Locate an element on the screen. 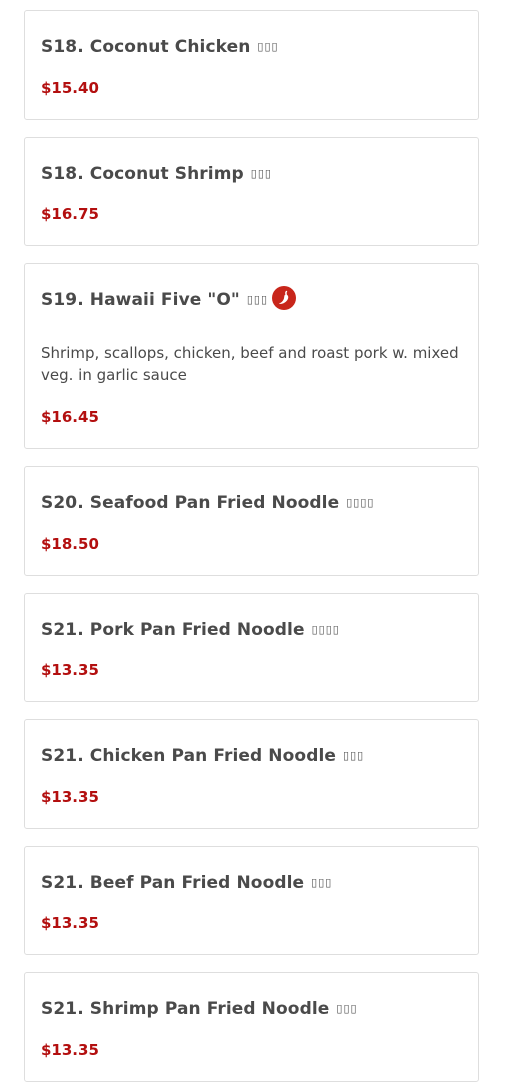  menu-item-card: S21. Beef Pan Fried Noodle ▯▯▯ $13.35 is located at coordinates (251, 900).